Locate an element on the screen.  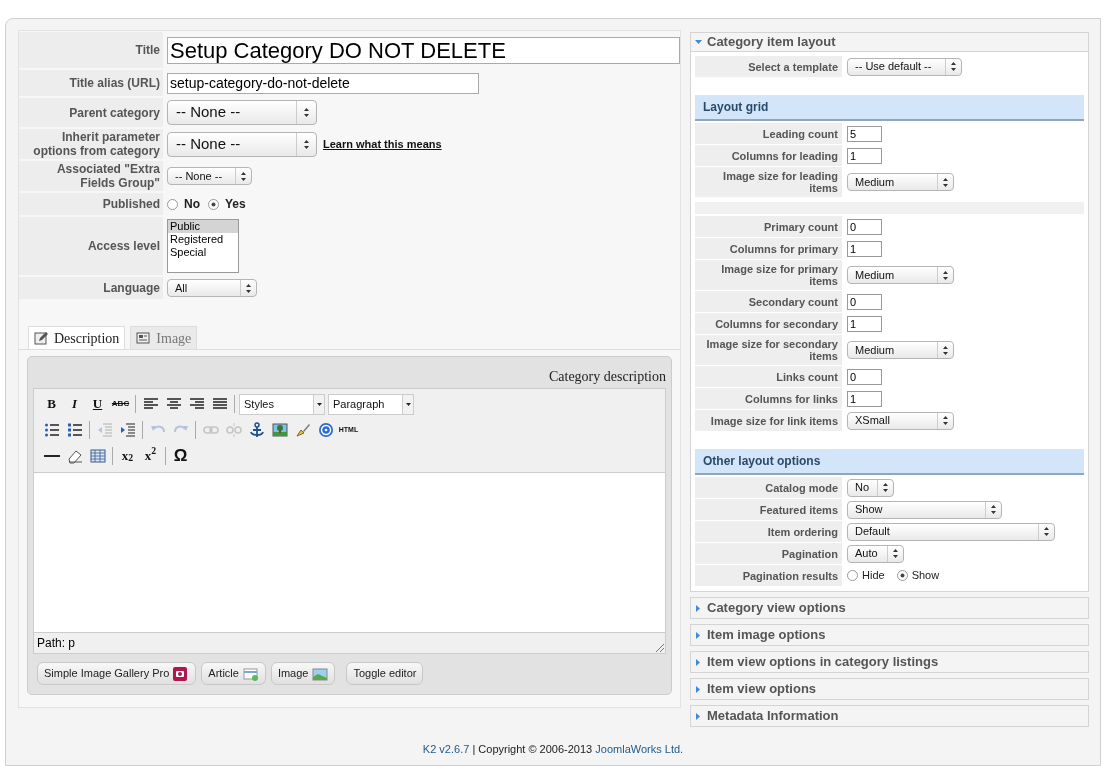
table-icon is located at coordinates (97, 456).